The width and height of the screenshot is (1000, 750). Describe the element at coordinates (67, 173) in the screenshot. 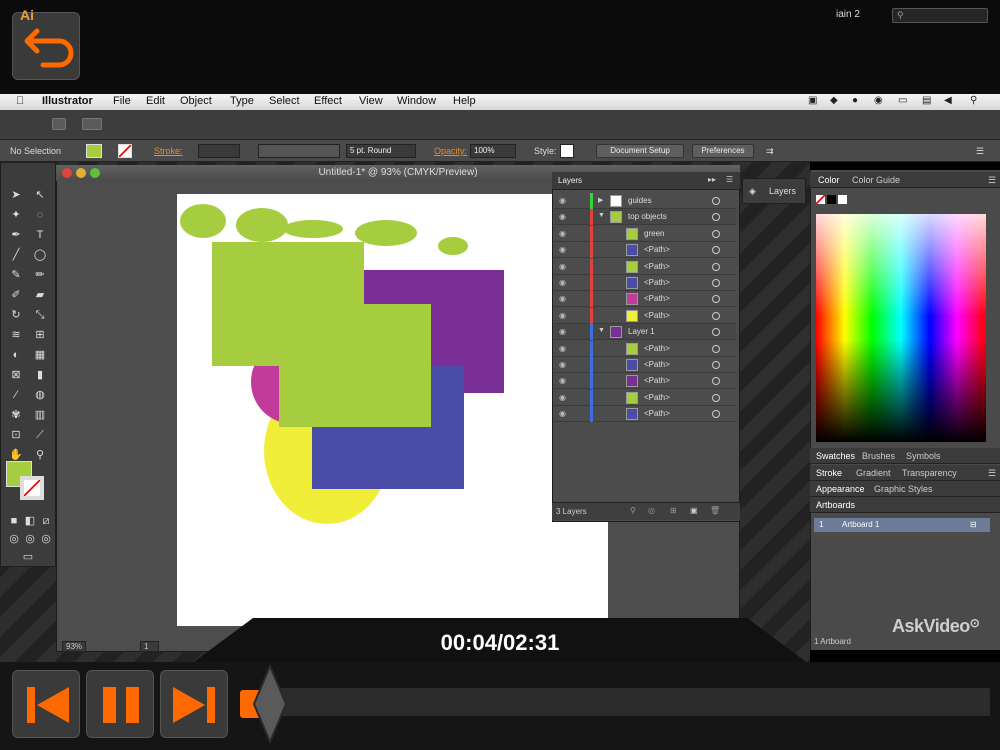

I see `close-window-icon` at that location.